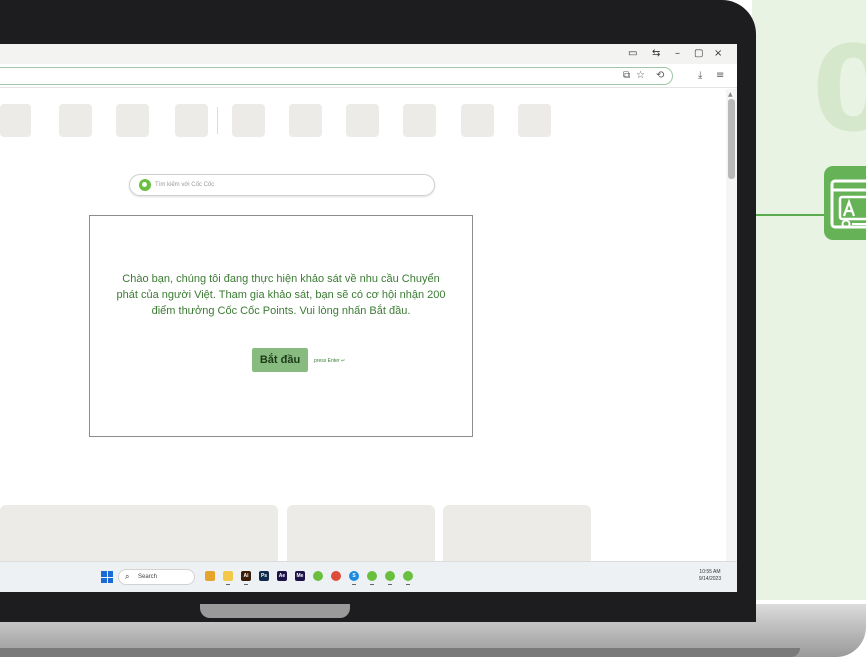 Image resolution: width=866 pixels, height=657 pixels. I want to click on after-effects-app-icon: Ae, so click(282, 576).